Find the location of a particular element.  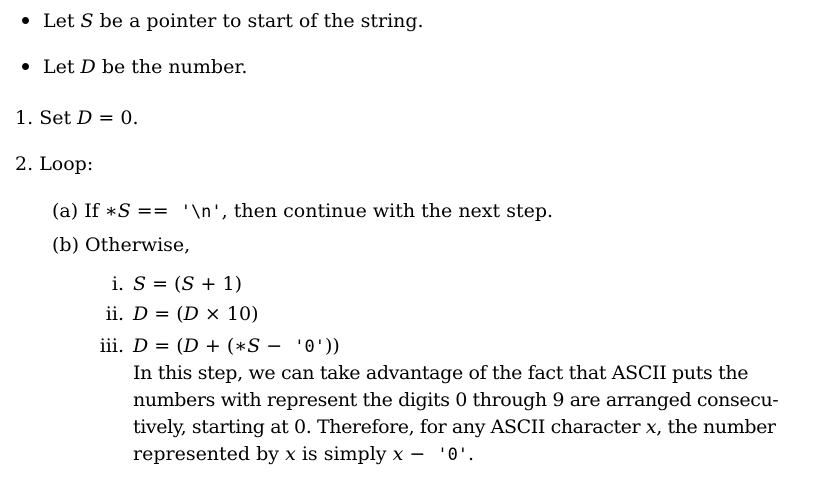

text: be the number. is located at coordinates (171, 67).